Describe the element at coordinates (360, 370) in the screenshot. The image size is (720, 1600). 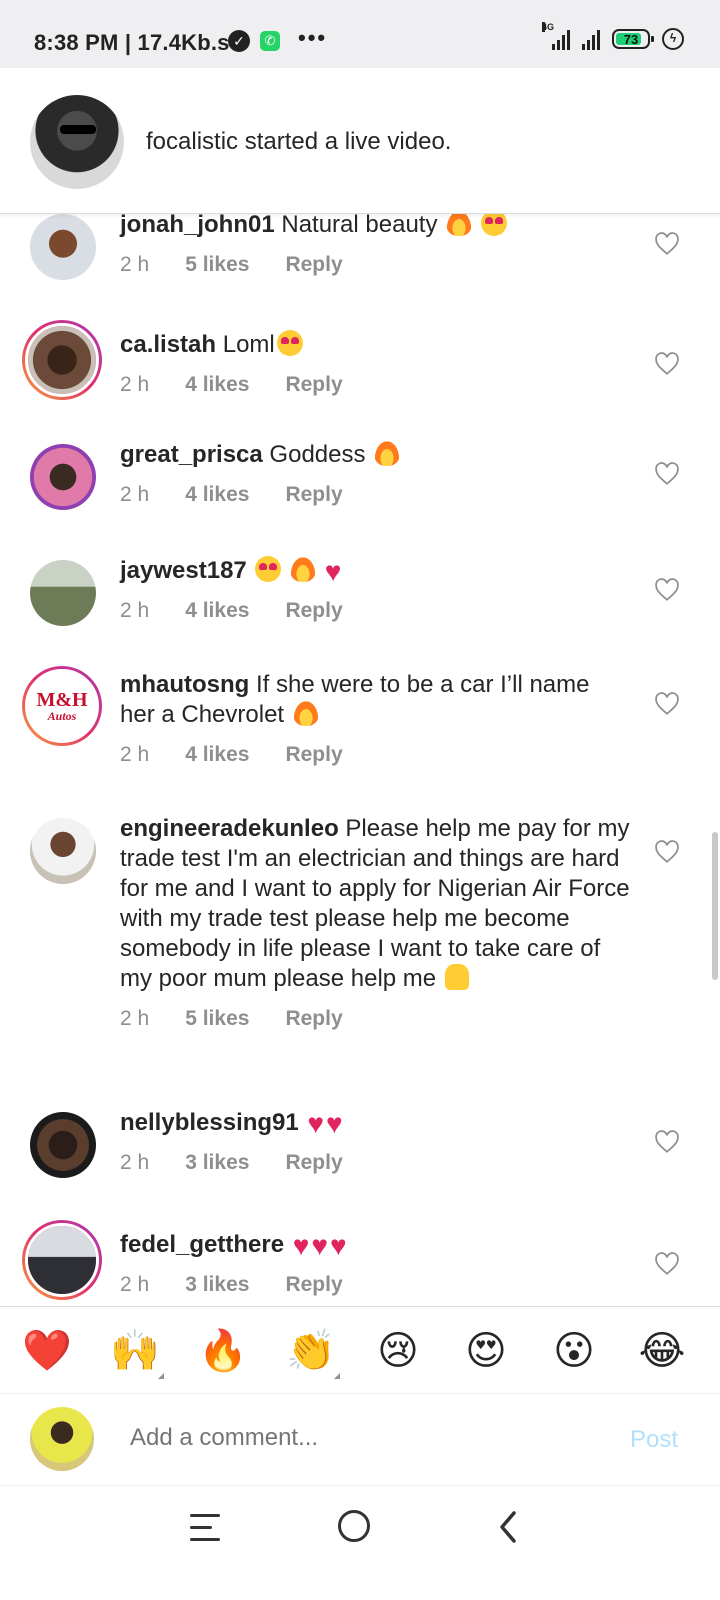
I see `comment-item: ca.listah Loml 2 h 4 likes Reply` at that location.